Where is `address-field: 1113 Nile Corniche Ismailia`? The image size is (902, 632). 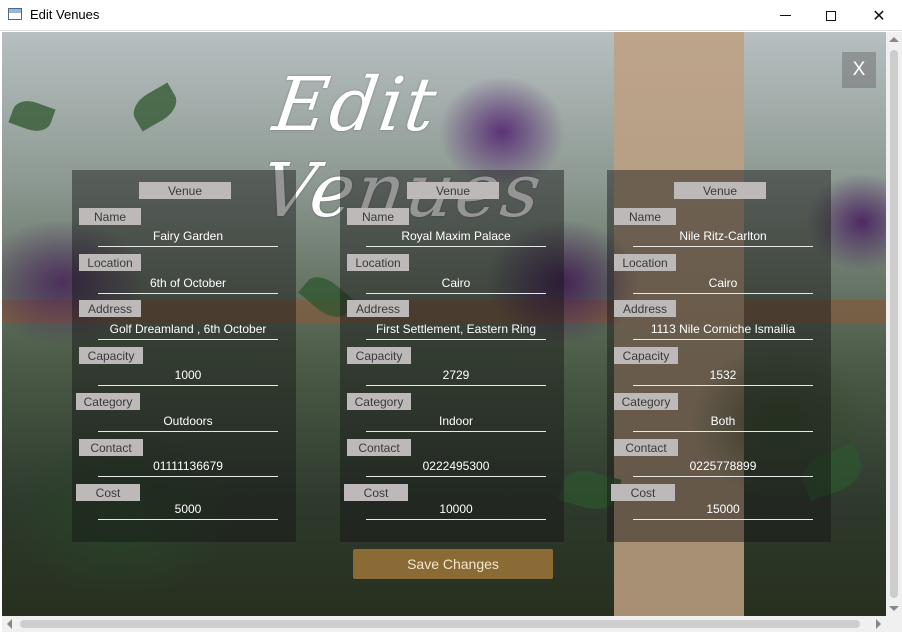 address-field: 1113 Nile Corniche Ismailia is located at coordinates (723, 330).